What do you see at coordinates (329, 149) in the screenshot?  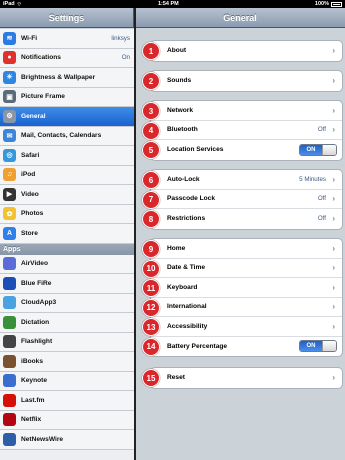 I see `toggle-knob` at bounding box center [329, 149].